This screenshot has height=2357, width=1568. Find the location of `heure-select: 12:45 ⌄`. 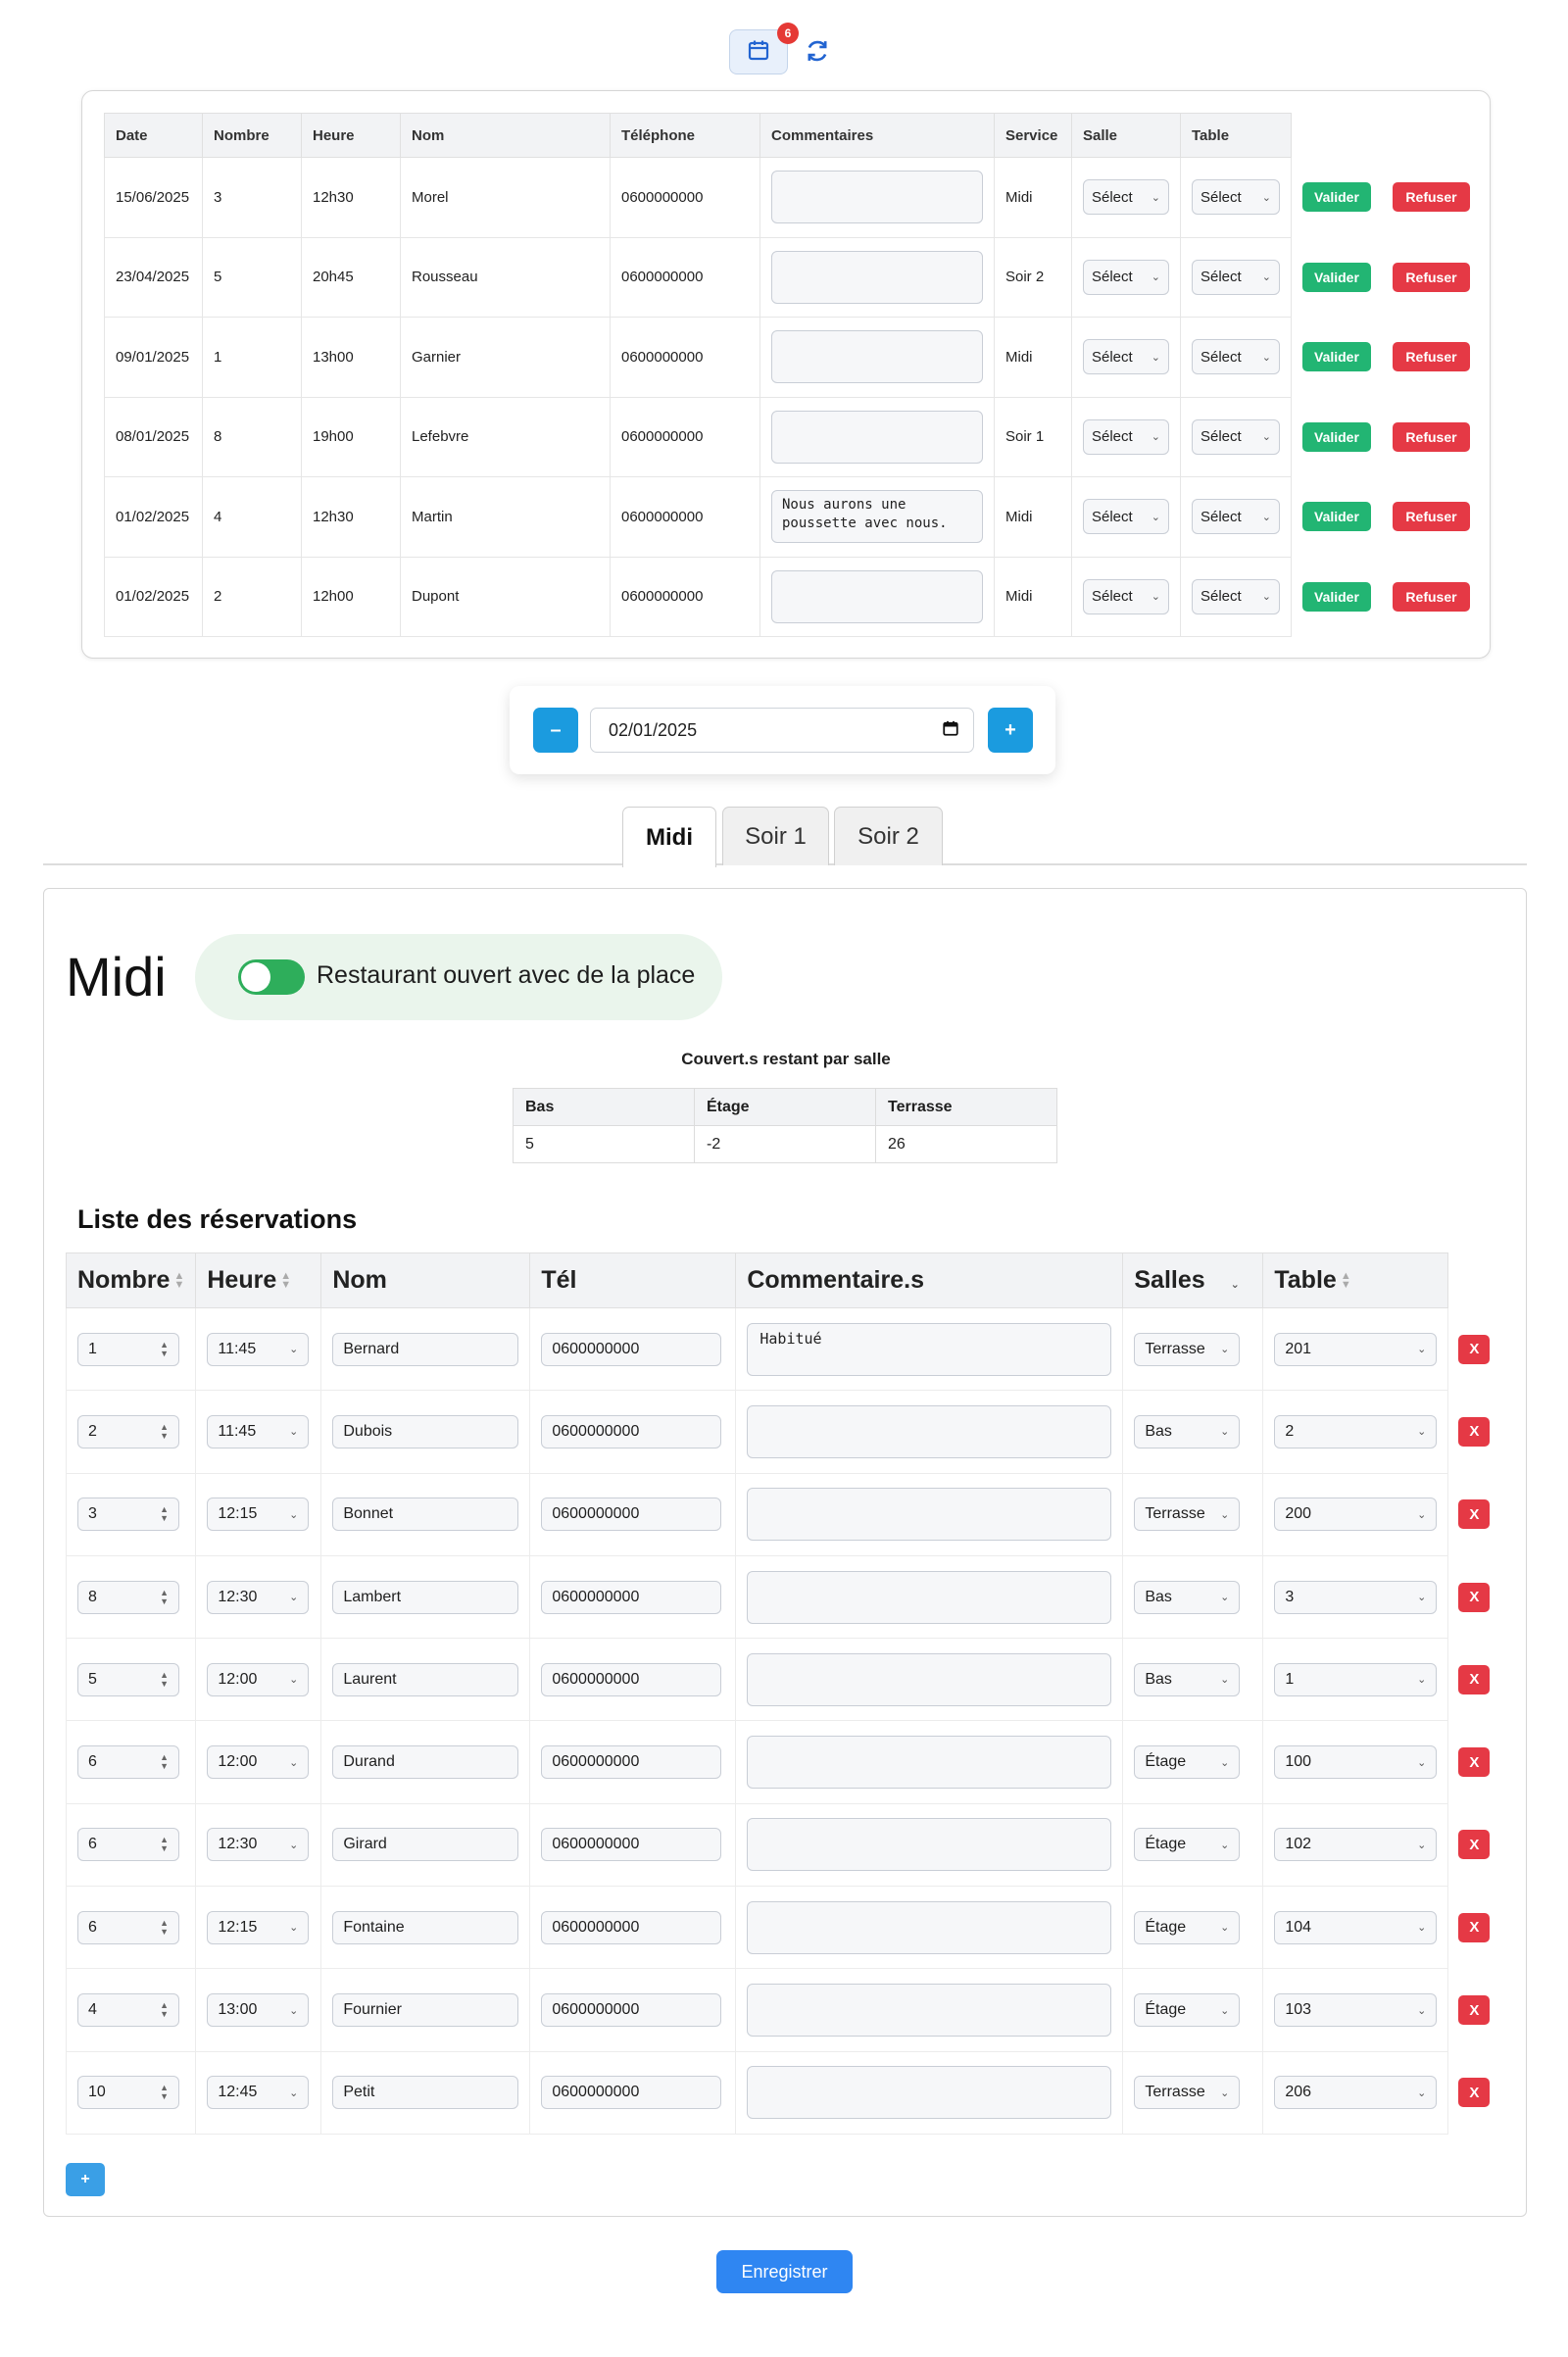

heure-select: 12:45 ⌄ is located at coordinates (258, 2093).